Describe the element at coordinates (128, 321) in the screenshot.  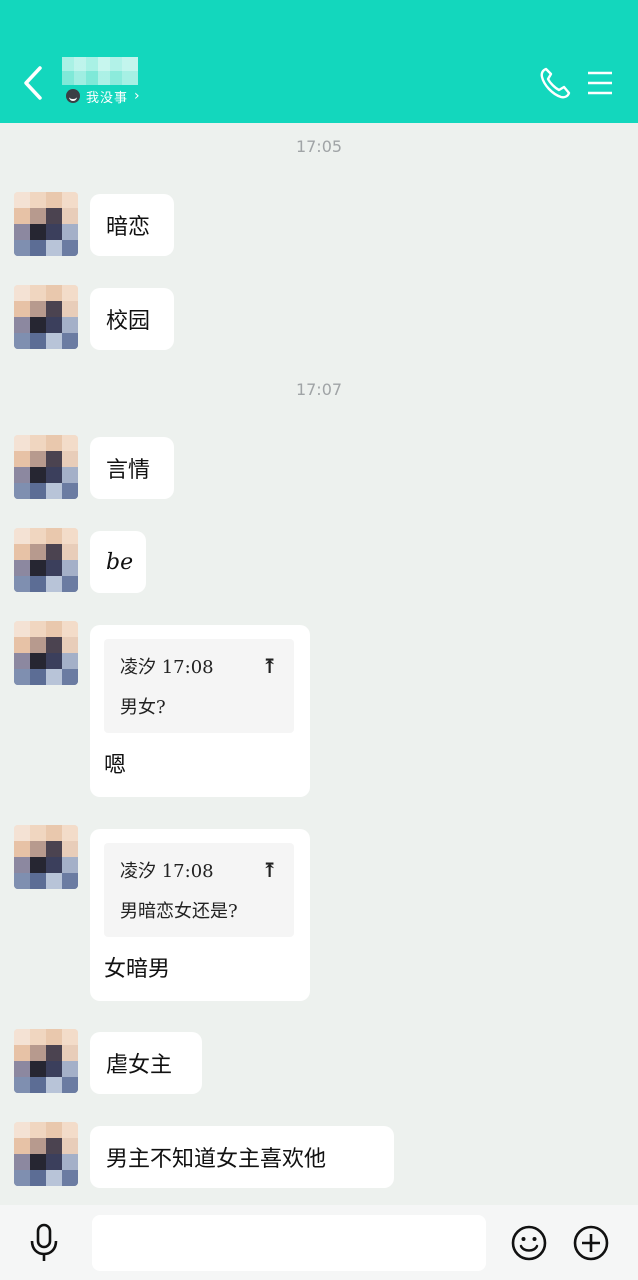
I see `message-text: 校园` at that location.